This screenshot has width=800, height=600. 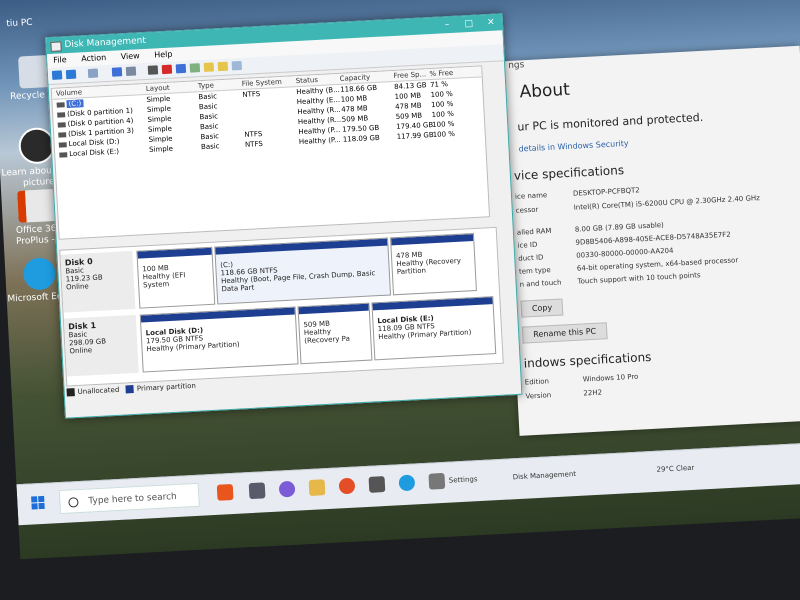 What do you see at coordinates (409, 116) in the screenshot?
I see `volume-free: 509 MB` at bounding box center [409, 116].